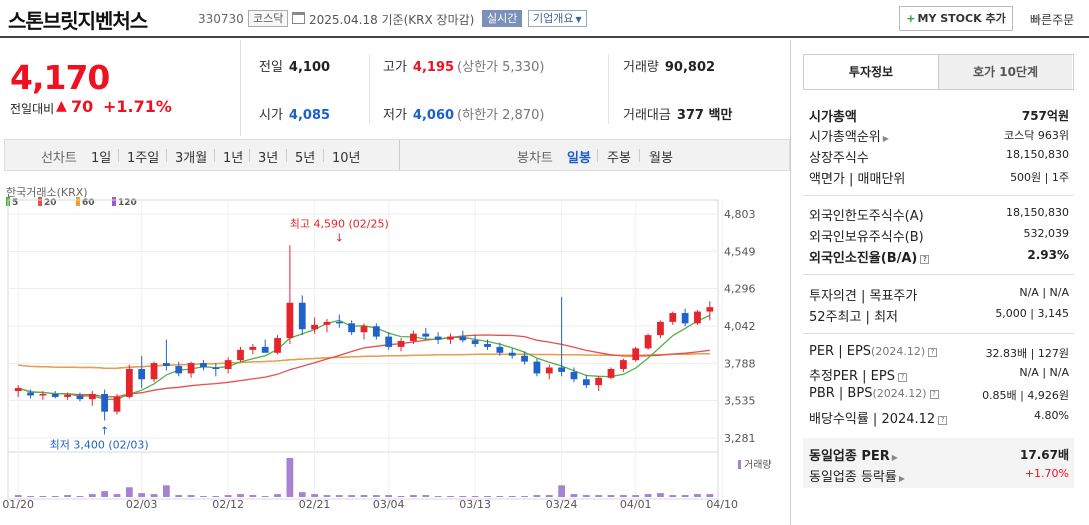  What do you see at coordinates (191, 156) in the screenshot?
I see `tab-3month: 3개월` at bounding box center [191, 156].